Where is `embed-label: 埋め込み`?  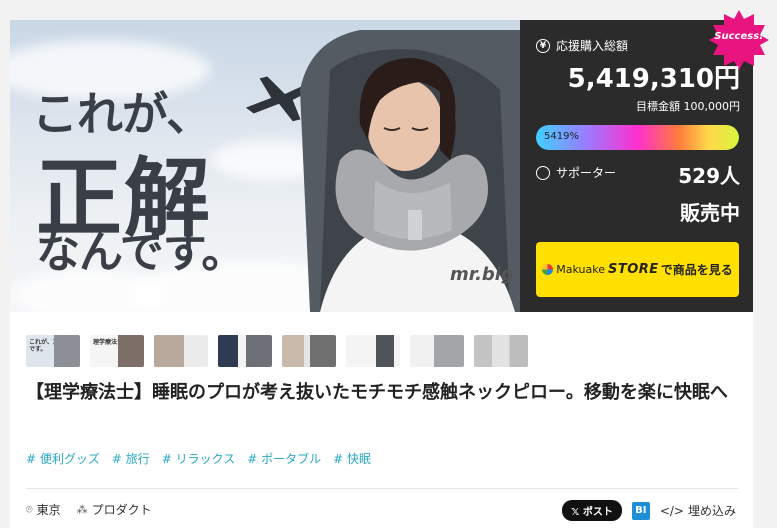
embed-label: 埋め込み is located at coordinates (711, 511).